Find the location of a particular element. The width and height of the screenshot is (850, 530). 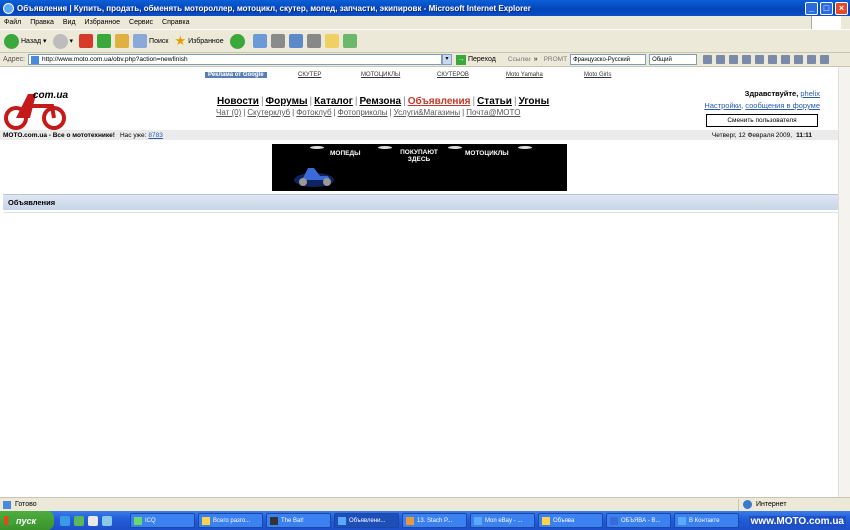

menu-tools: Сервис is located at coordinates (141, 22).